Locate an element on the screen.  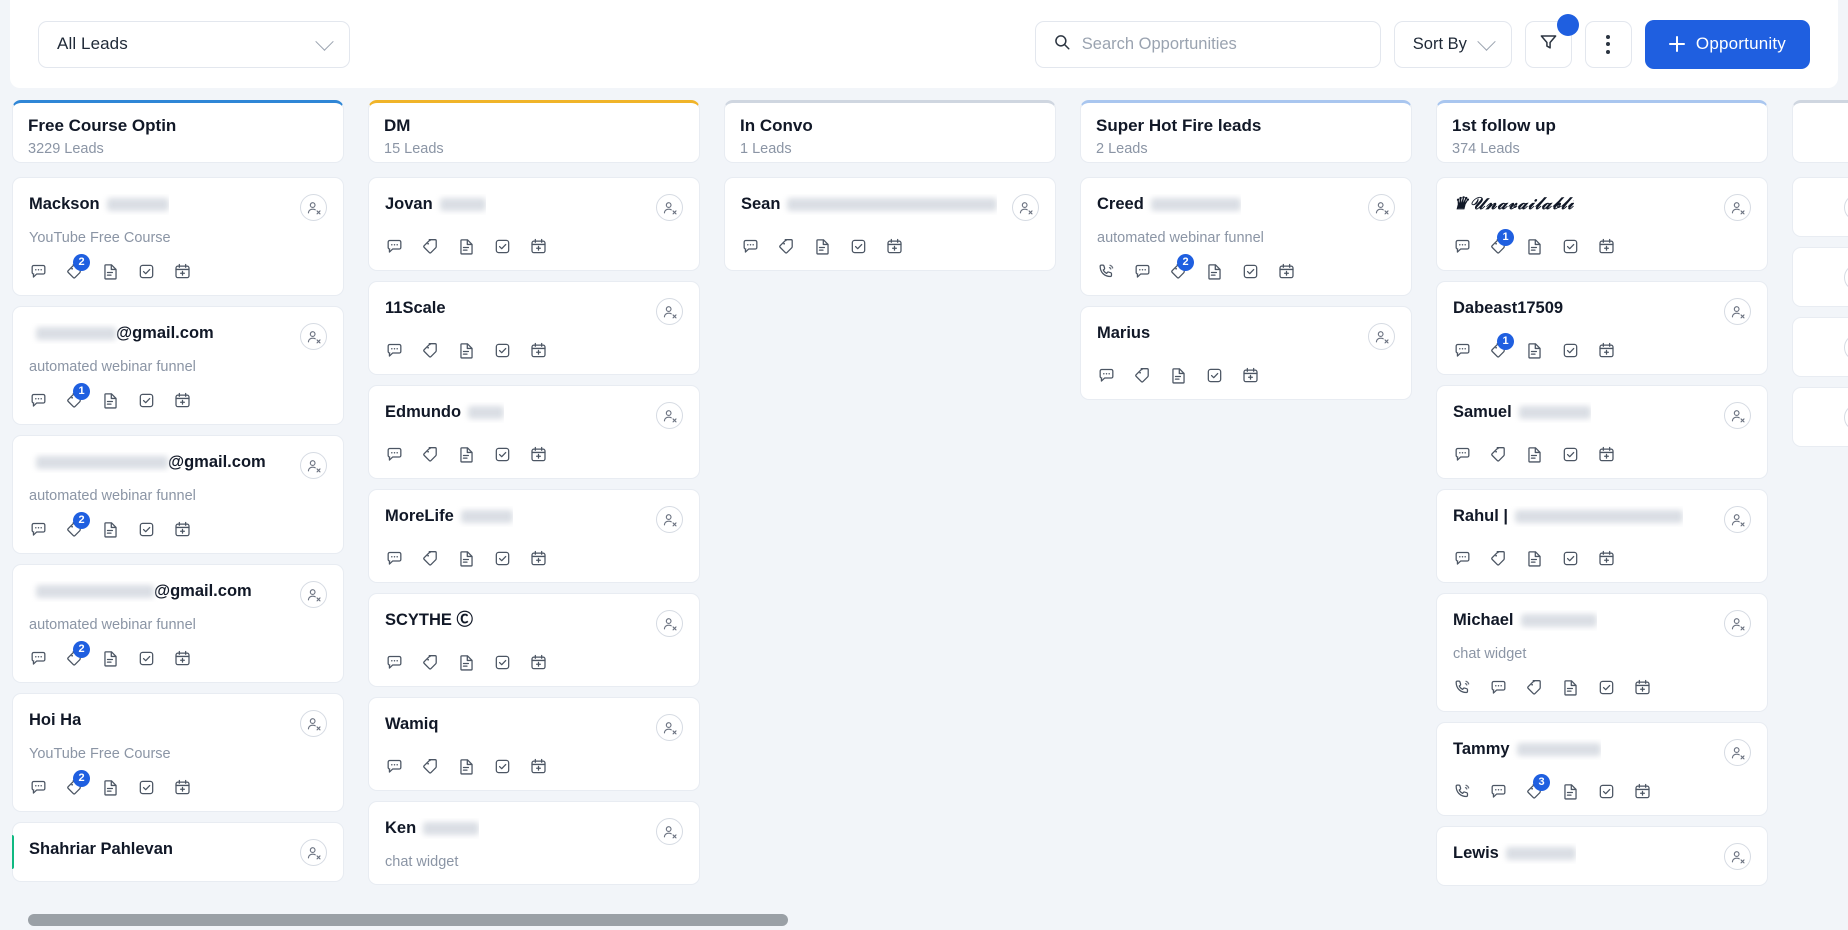
opportunity-card: Tammy 3 is located at coordinates (1602, 769).